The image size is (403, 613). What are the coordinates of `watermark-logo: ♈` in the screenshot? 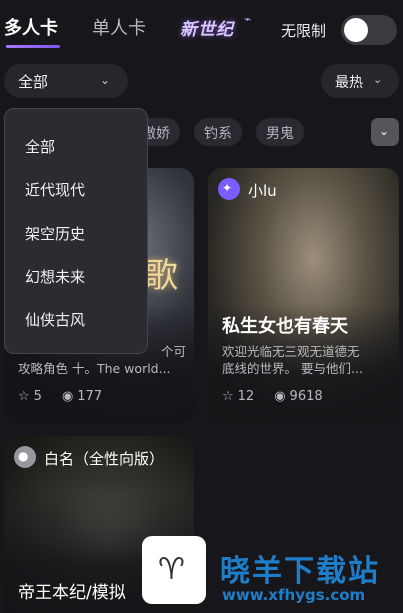 It's located at (174, 570).